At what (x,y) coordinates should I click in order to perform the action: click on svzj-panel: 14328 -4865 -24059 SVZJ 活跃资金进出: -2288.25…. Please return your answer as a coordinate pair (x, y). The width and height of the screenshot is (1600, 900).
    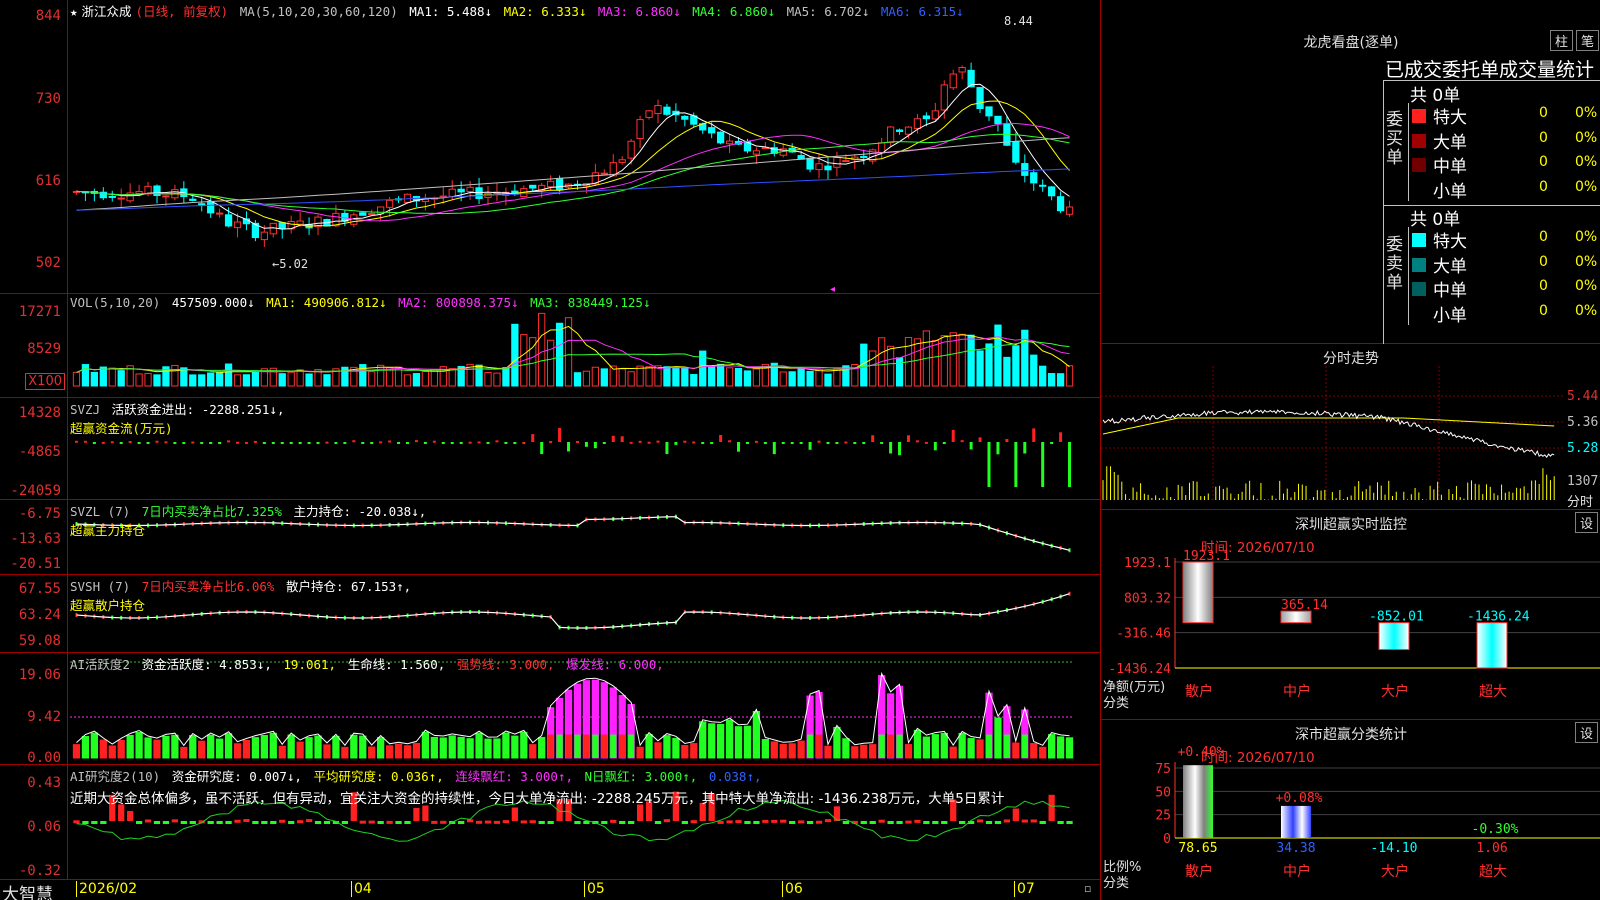
    Looking at the image, I should click on (550, 449).